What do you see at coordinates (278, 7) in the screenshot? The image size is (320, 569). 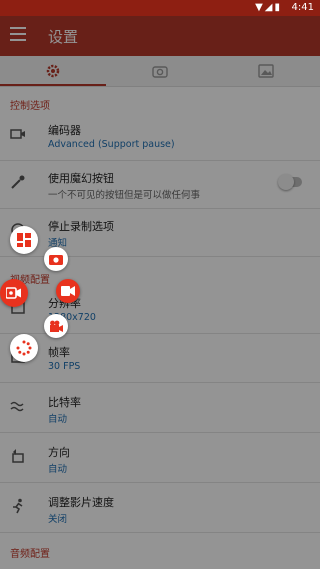 I see `battery-icon: ▮` at bounding box center [278, 7].